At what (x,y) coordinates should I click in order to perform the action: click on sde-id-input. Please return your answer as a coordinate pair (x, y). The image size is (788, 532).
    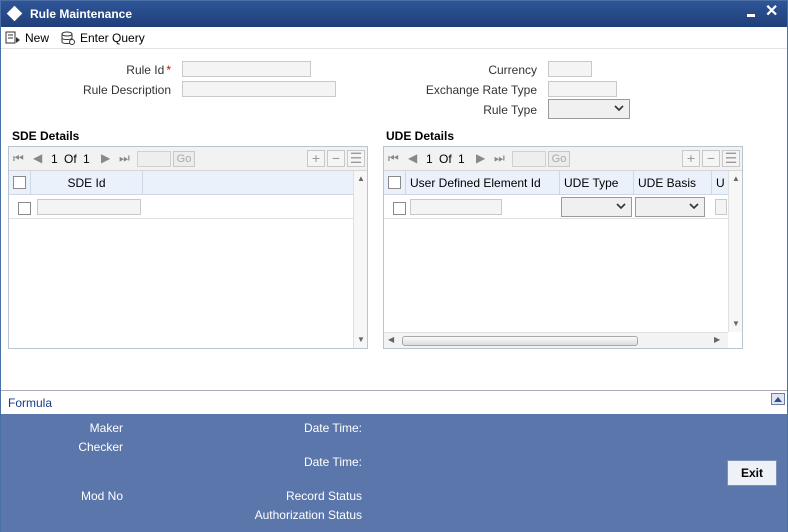
    Looking at the image, I should click on (89, 207).